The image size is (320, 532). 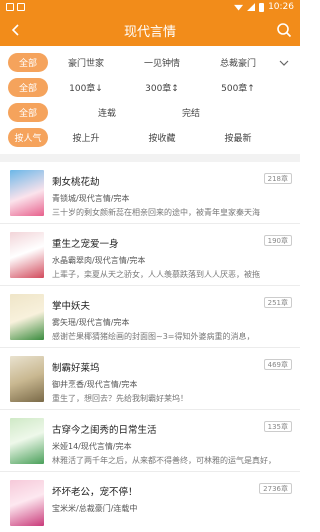 I want to click on signal-icon, so click(x=251, y=7).